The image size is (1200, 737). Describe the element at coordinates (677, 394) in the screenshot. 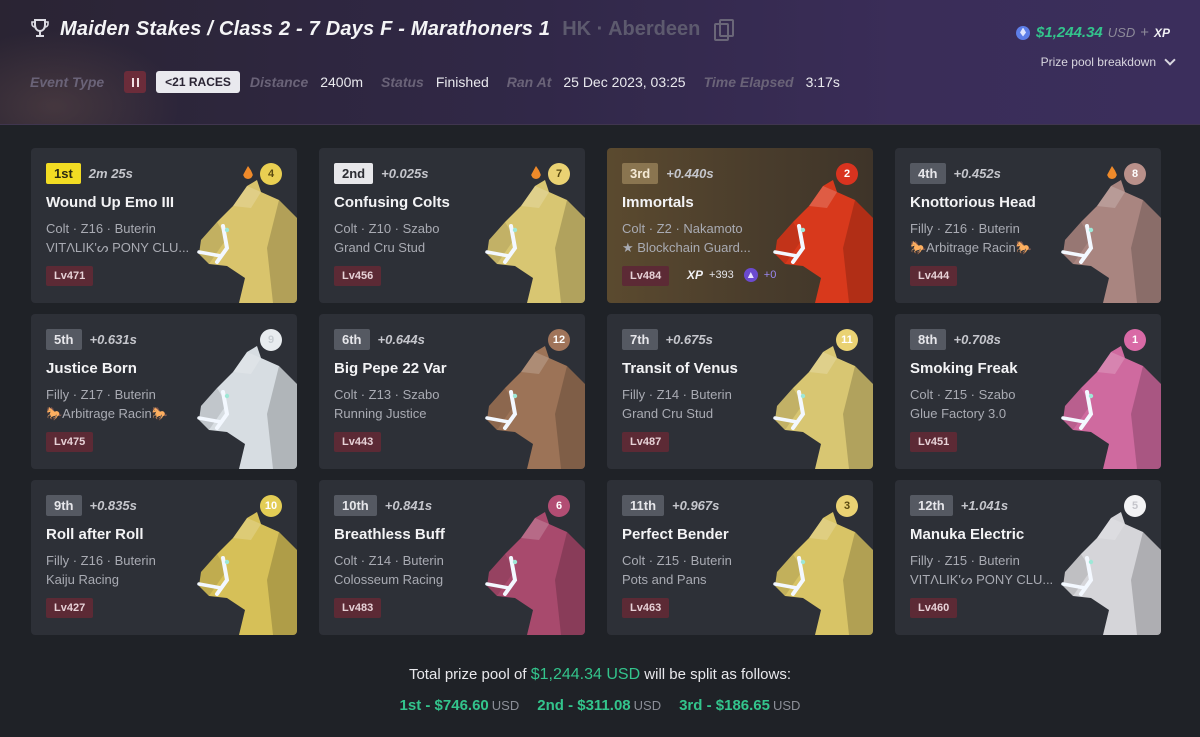

I see `horse-details: Filly · Z14 · Buterin` at that location.